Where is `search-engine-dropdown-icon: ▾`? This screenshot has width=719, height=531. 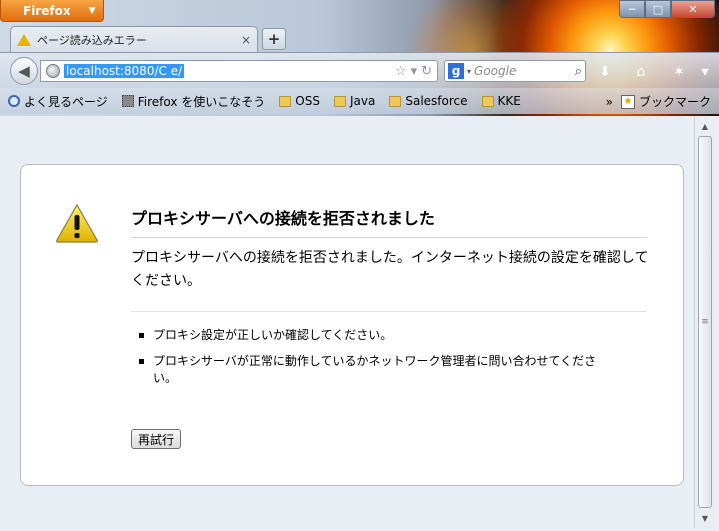 search-engine-dropdown-icon: ▾ is located at coordinates (469, 71).